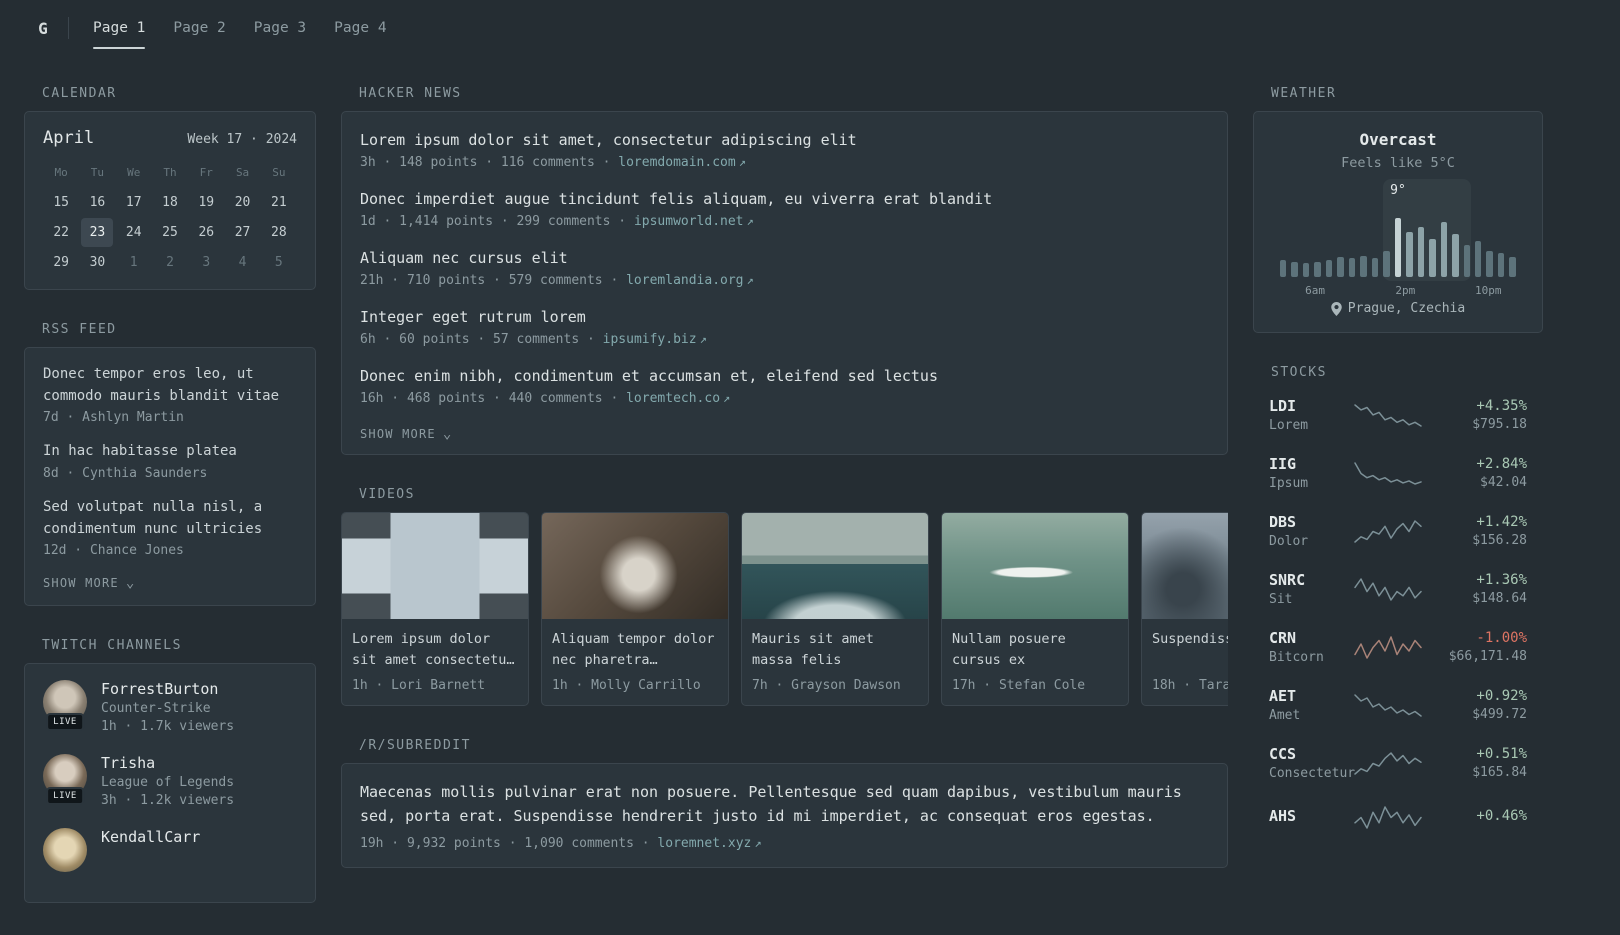 The width and height of the screenshot is (1620, 935). Describe the element at coordinates (167, 689) in the screenshot. I see `channel-name: ForrestBurton` at that location.